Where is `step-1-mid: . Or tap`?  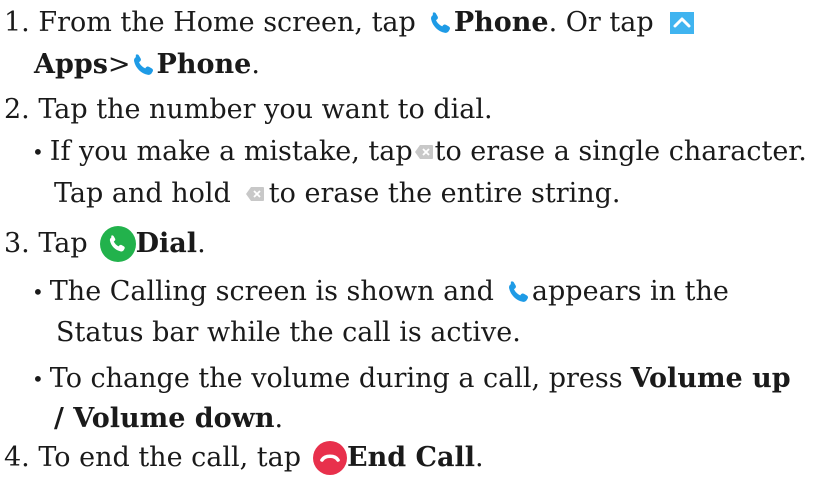 step-1-mid: . Or tap is located at coordinates (601, 22).